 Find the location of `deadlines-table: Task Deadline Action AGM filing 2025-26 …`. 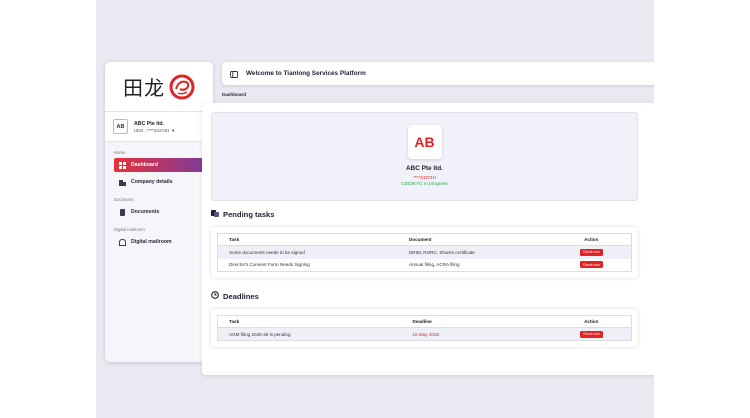

deadlines-table: Task Deadline Action AGM filing 2025-26 … is located at coordinates (424, 328).